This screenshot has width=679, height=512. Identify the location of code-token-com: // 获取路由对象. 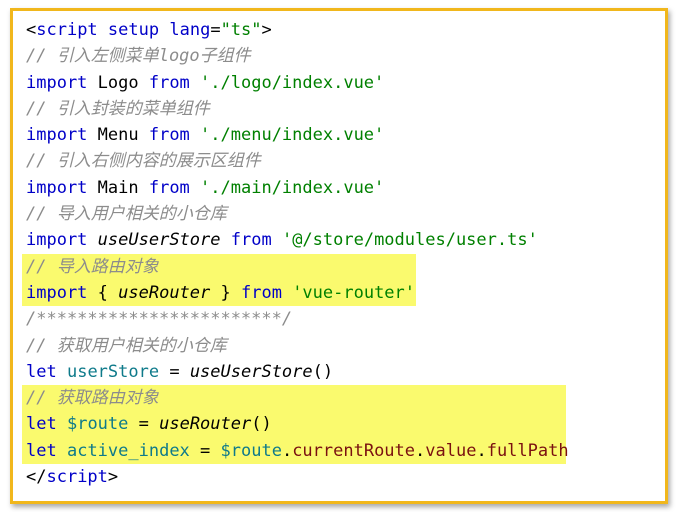
(92, 398).